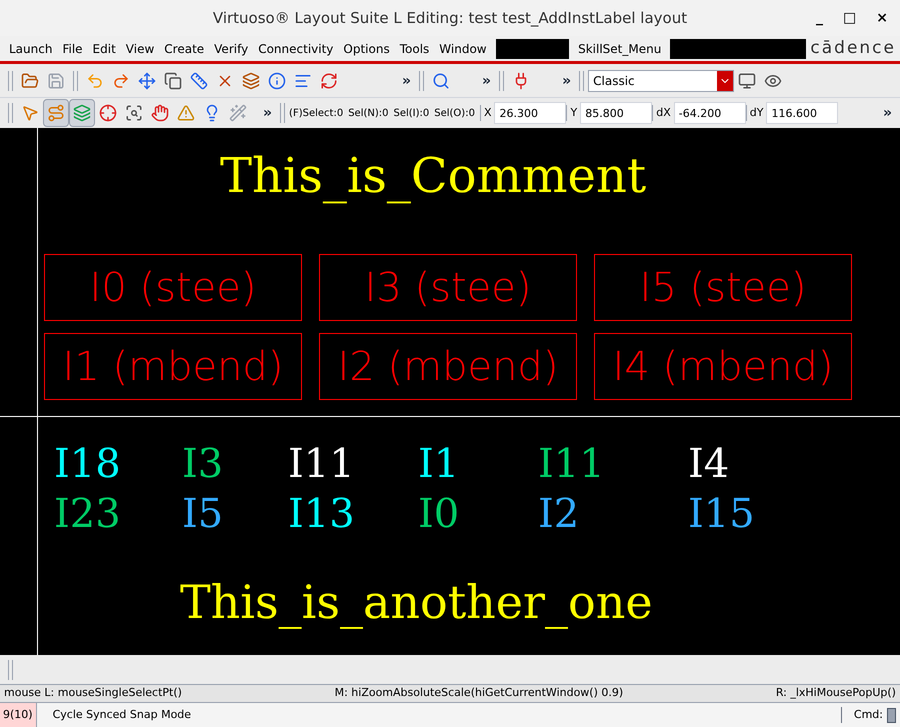 This screenshot has height=727, width=900. I want to click on instance-box: I5 (stee), so click(723, 287).